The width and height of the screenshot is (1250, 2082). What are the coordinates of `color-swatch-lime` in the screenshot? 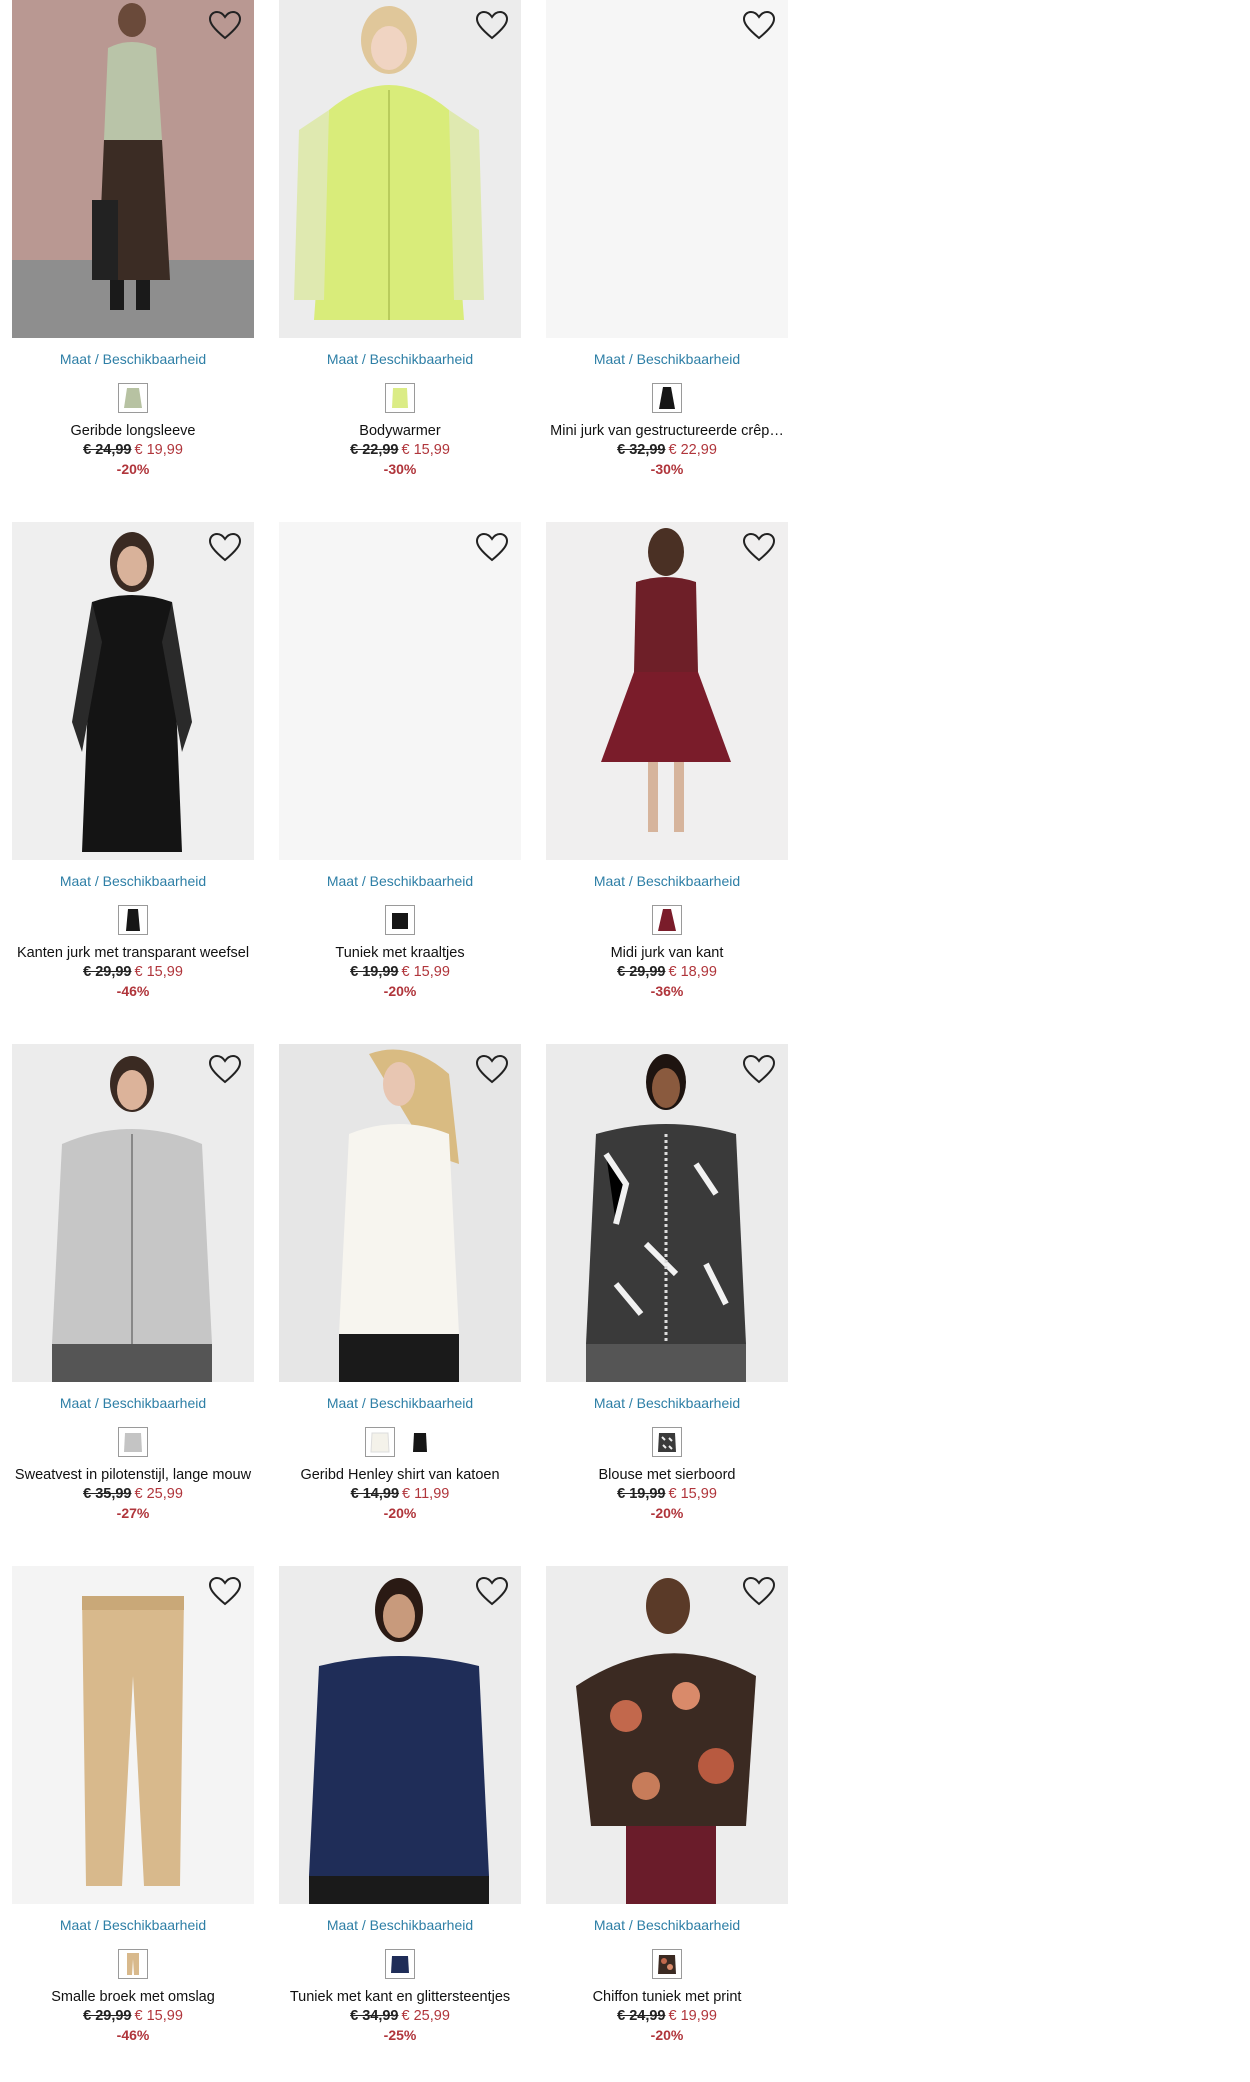 It's located at (400, 398).